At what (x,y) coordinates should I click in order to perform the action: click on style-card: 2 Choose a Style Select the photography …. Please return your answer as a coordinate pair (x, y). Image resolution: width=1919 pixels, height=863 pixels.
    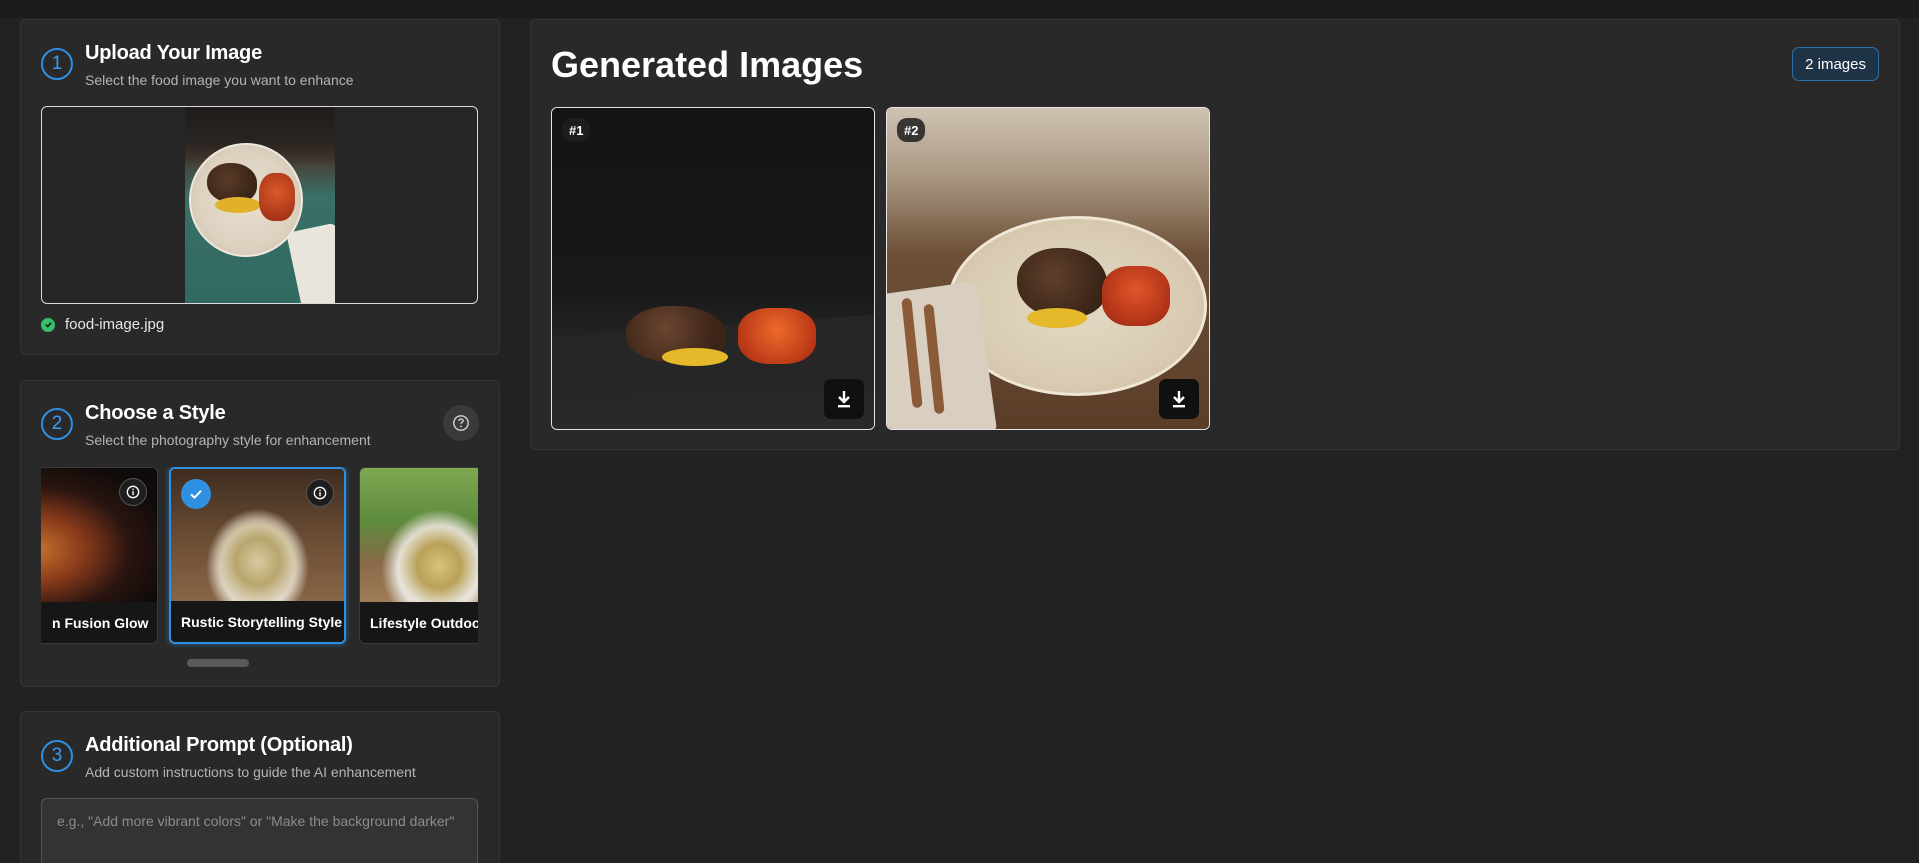
    Looking at the image, I should click on (260, 533).